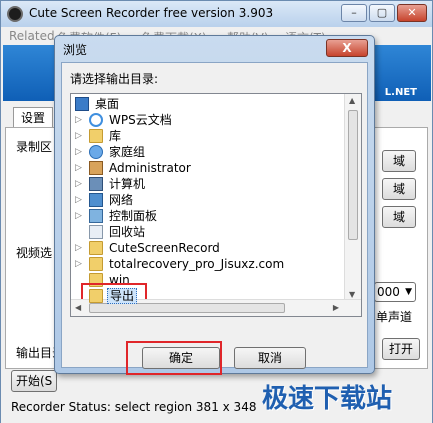 Image resolution: width=433 pixels, height=423 pixels. Describe the element at coordinates (388, 292) in the screenshot. I see `quality-dropdown-value: 000` at that location.